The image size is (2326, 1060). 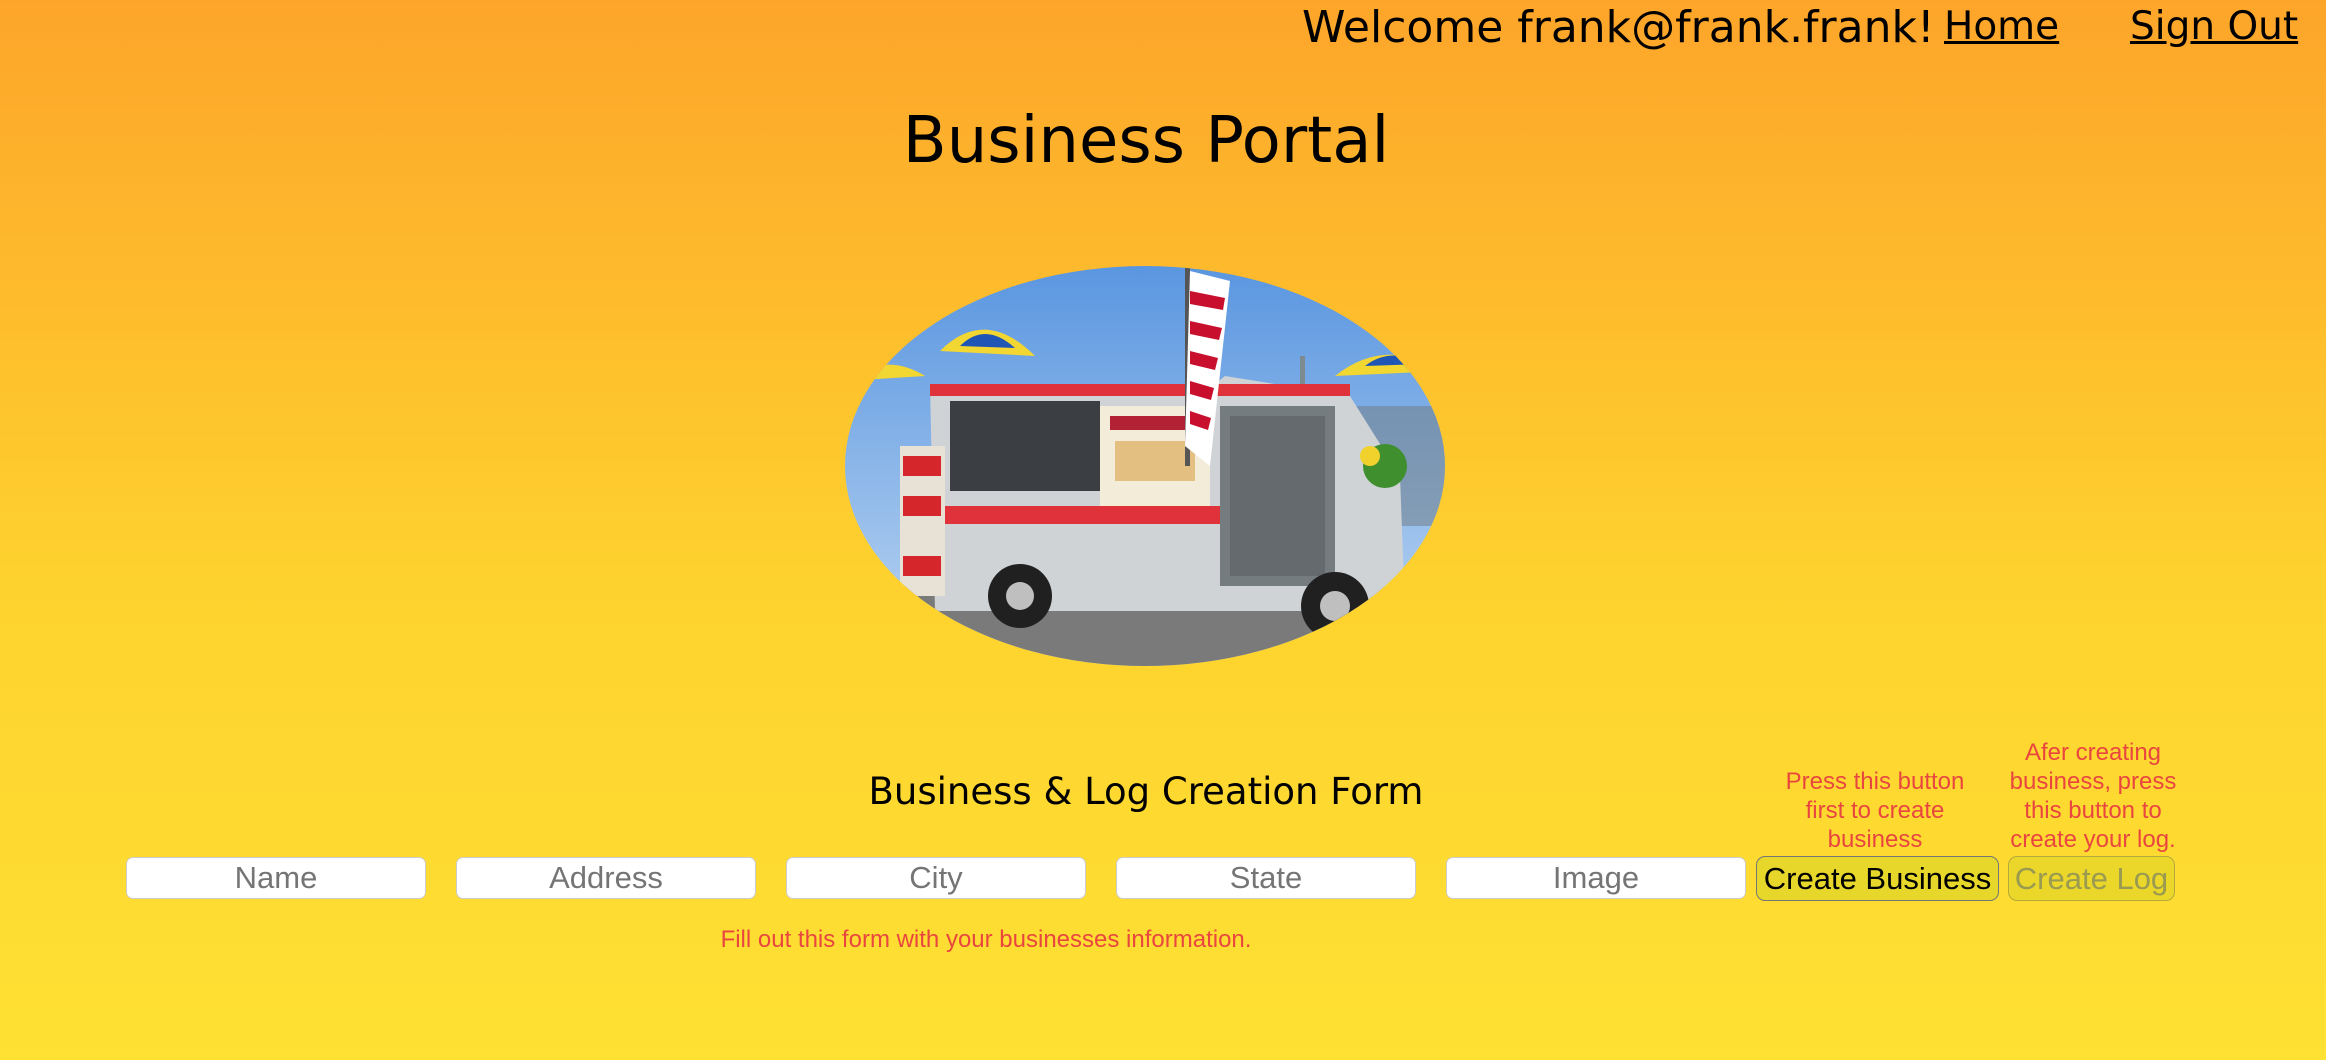 I want to click on sign-out-link: Sign Out, so click(x=2214, y=26).